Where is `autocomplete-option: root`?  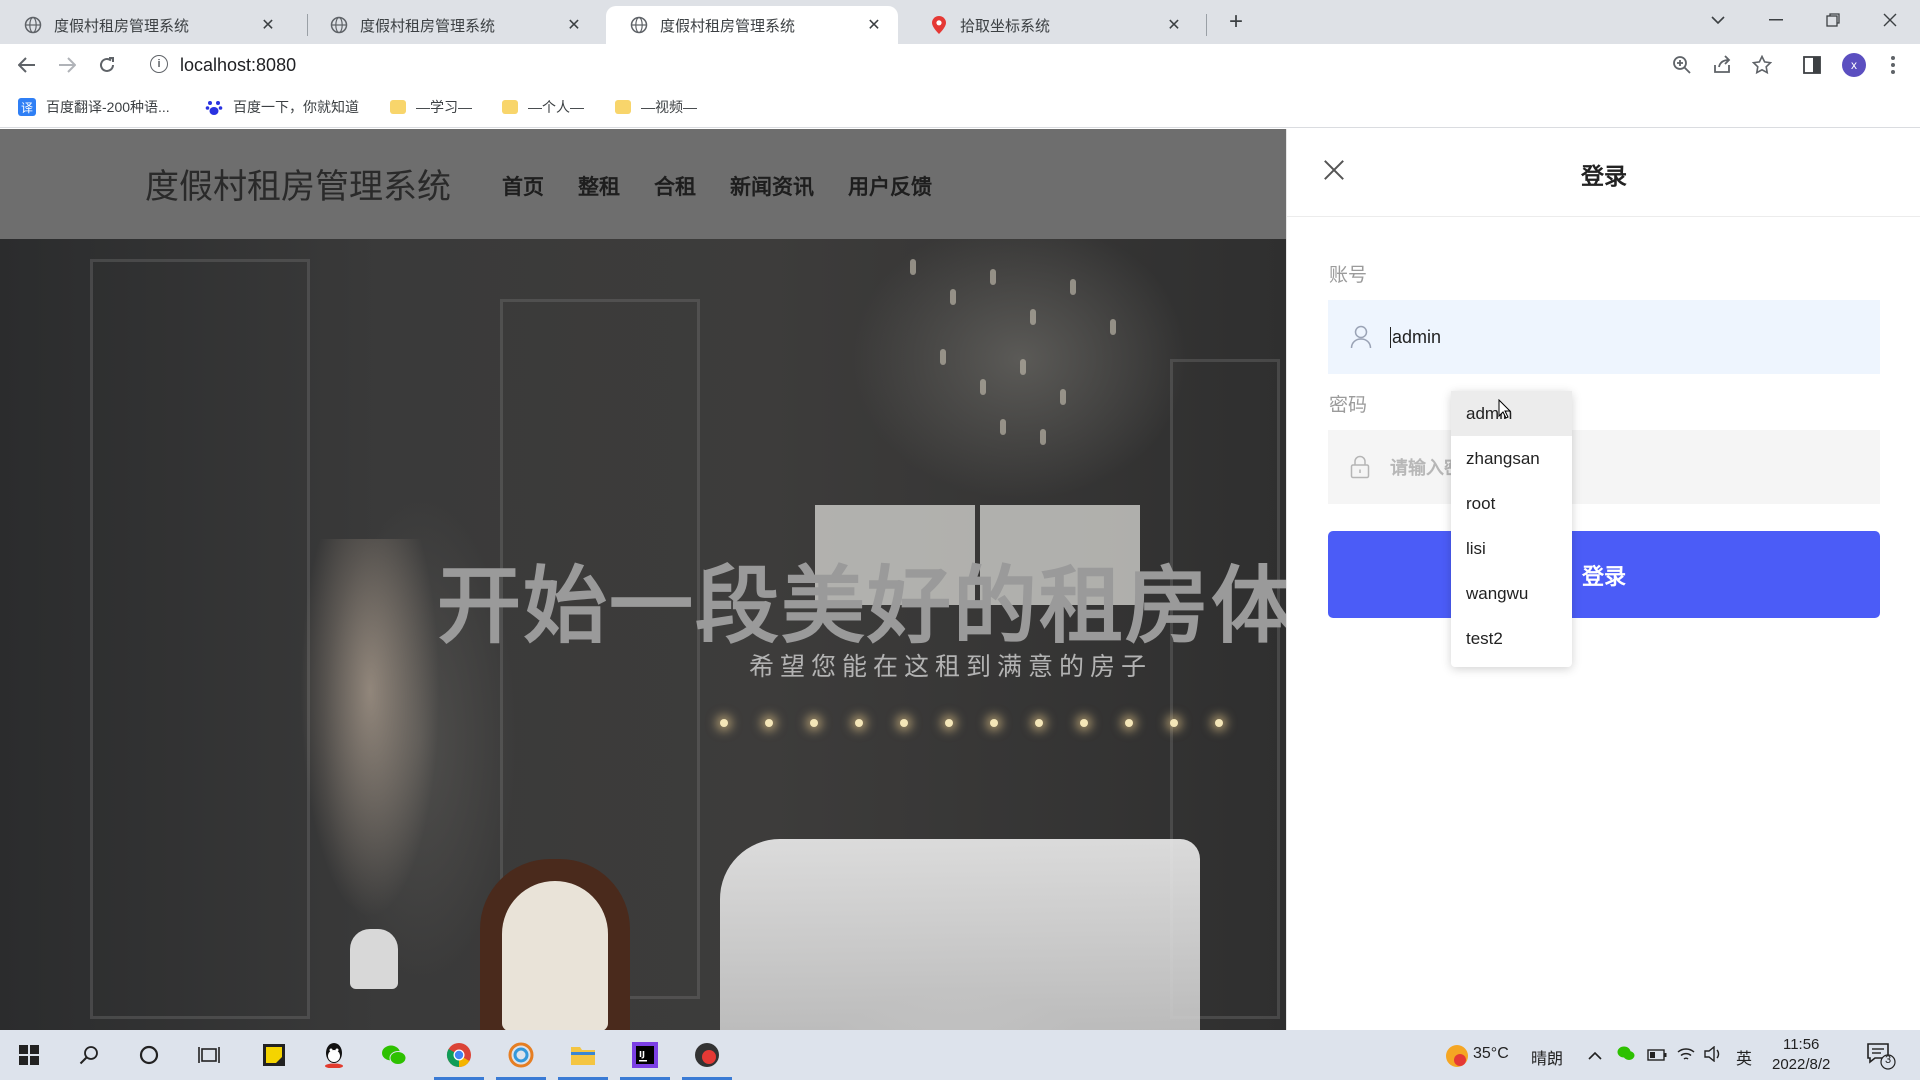 autocomplete-option: root is located at coordinates (1511, 503).